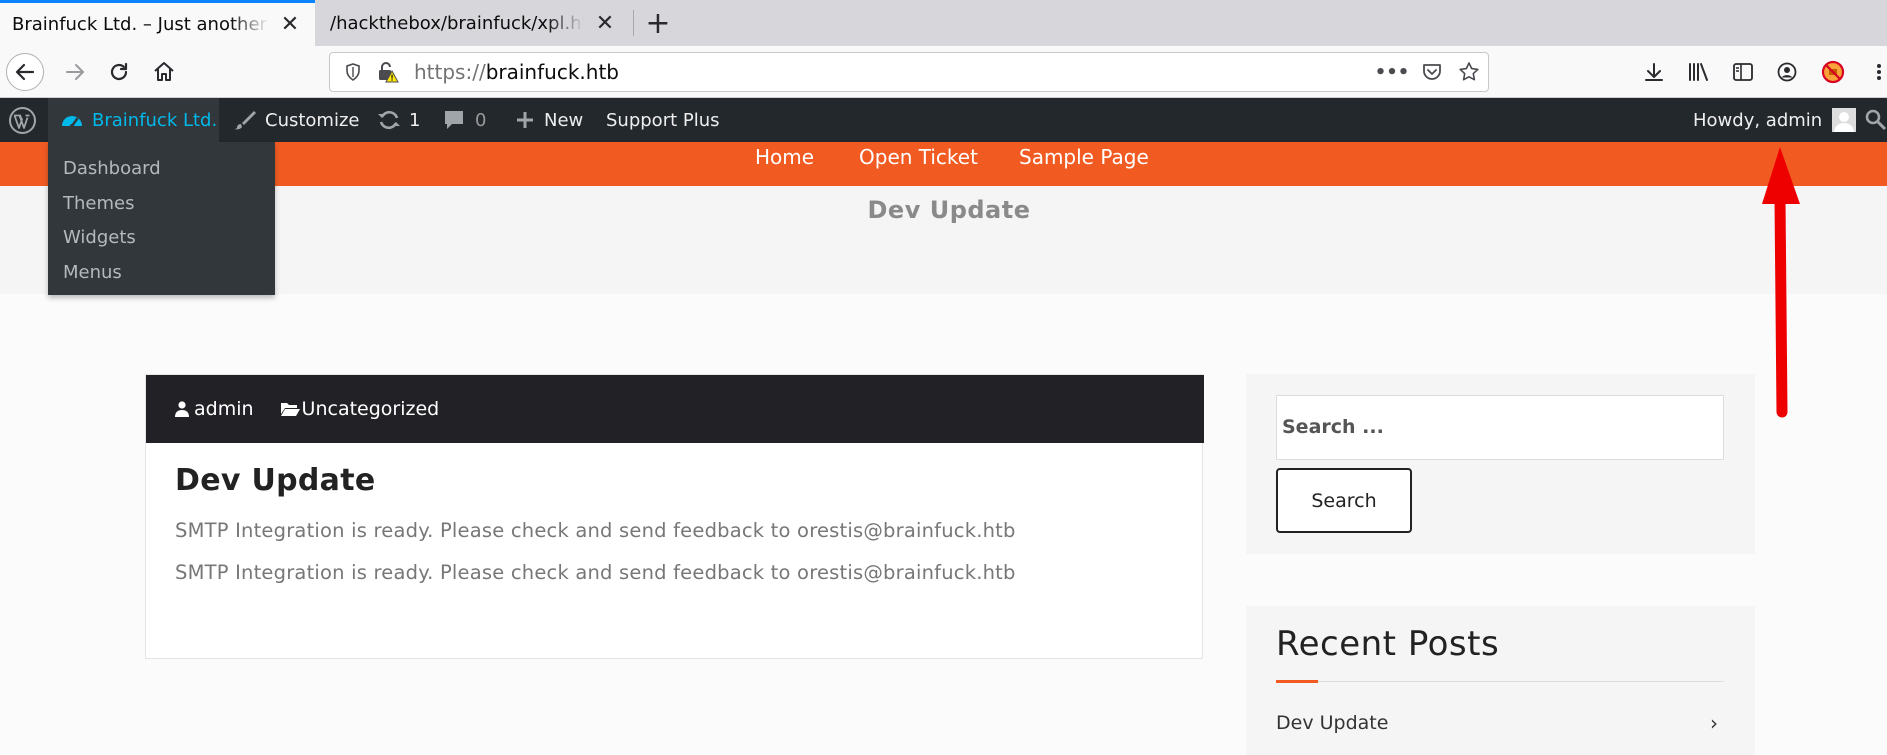 Image resolution: width=1887 pixels, height=755 pixels. I want to click on post-author: admin, so click(214, 409).